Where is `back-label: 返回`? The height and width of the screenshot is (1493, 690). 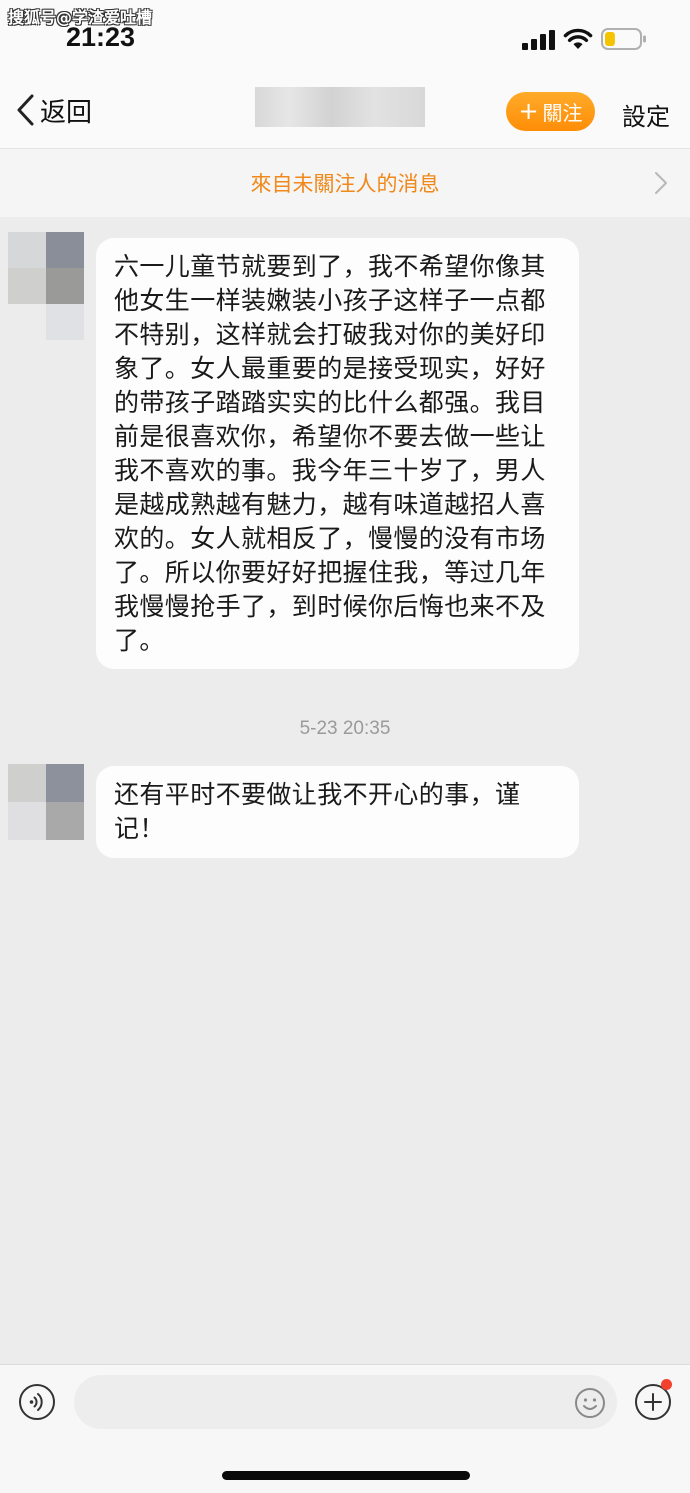
back-label: 返回 is located at coordinates (66, 112).